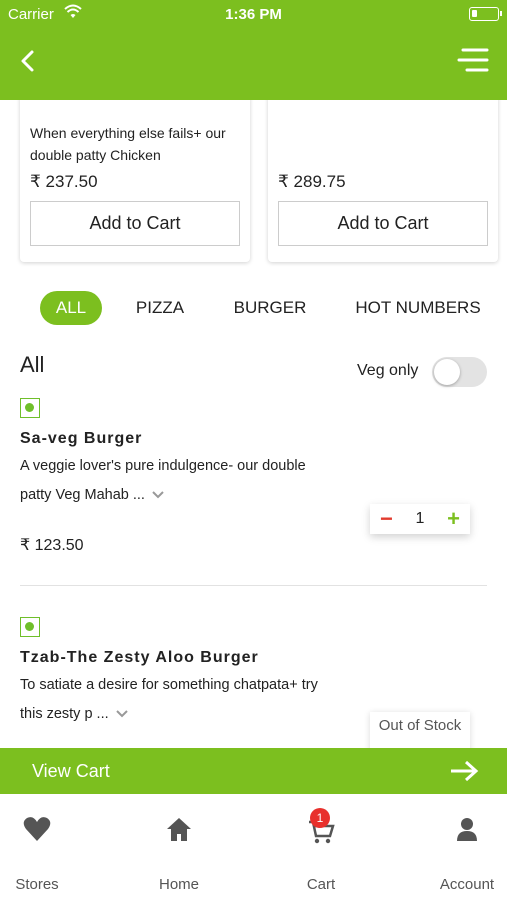 The width and height of the screenshot is (507, 900). What do you see at coordinates (160, 308) in the screenshot?
I see `tab-pizza: PIZZA` at bounding box center [160, 308].